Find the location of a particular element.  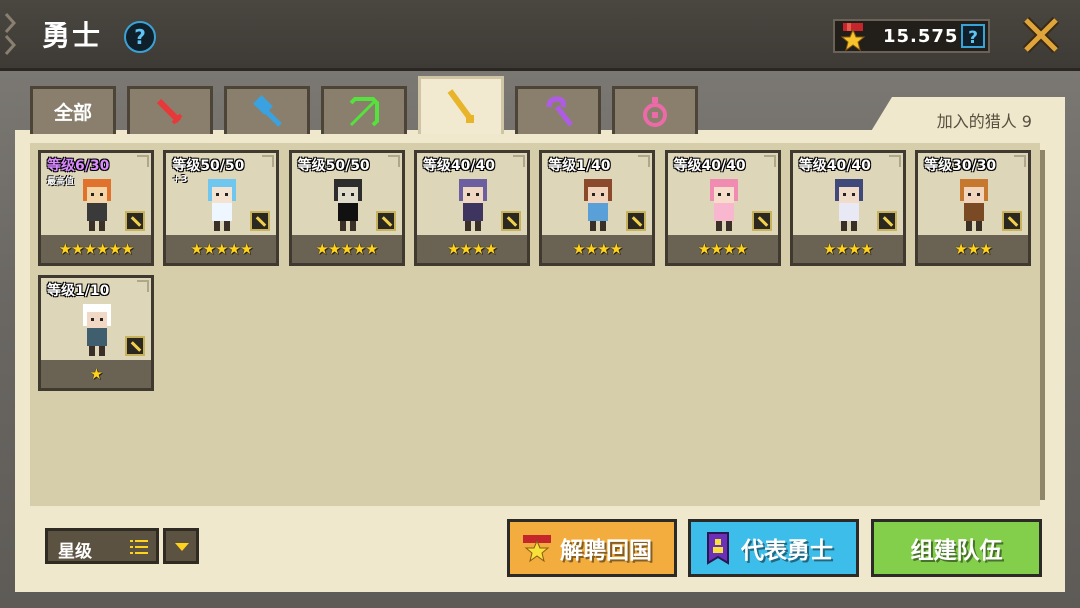

hunter-level: 等级1/40 is located at coordinates (579, 166).